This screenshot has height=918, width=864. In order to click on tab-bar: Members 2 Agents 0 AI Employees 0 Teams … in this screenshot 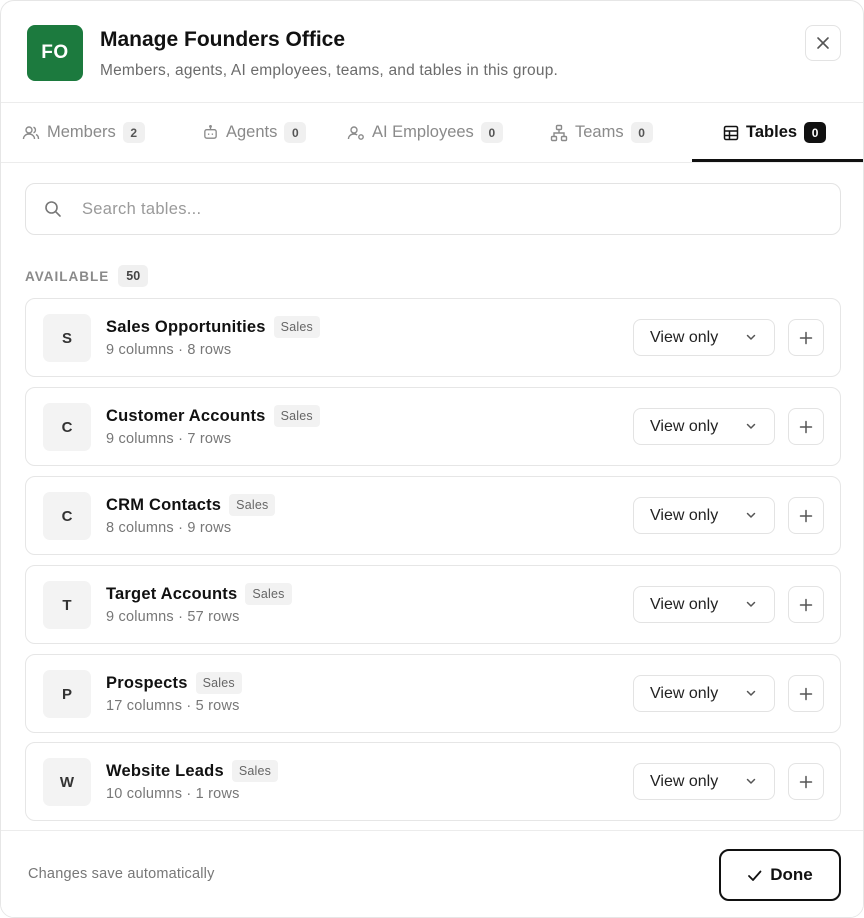, I will do `click(432, 133)`.